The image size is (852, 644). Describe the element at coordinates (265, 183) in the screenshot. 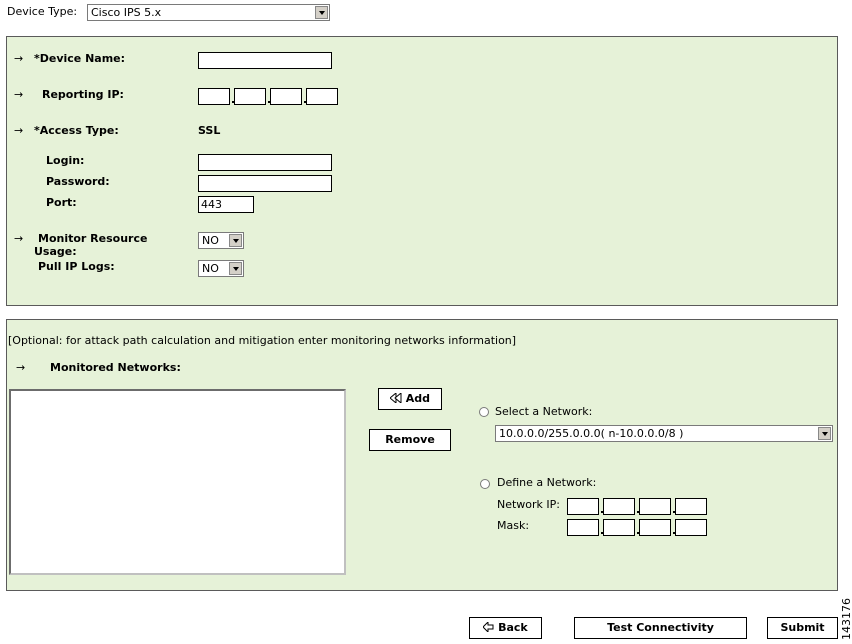

I see `password-input` at that location.